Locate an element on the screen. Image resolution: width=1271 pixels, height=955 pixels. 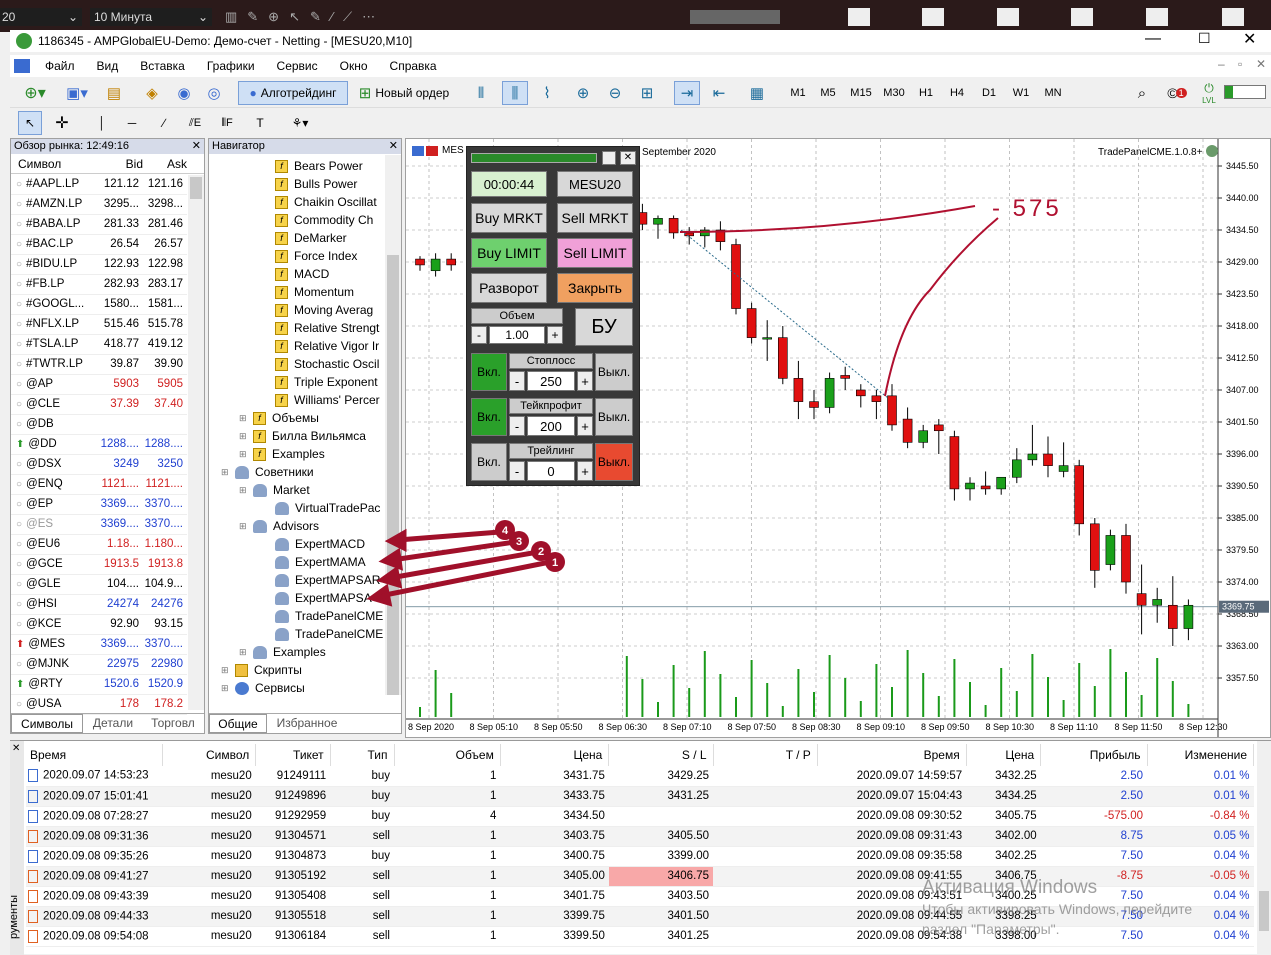
tab-symbols: Символы is located at coordinates (47, 723).